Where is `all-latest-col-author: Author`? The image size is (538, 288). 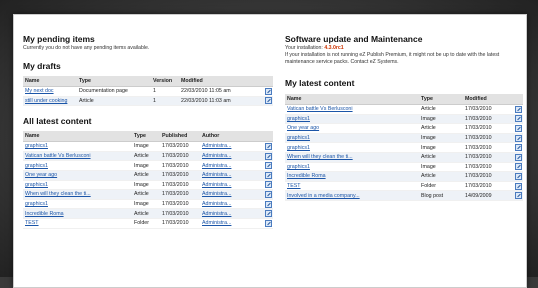
all-latest-col-author: Author is located at coordinates (232, 137).